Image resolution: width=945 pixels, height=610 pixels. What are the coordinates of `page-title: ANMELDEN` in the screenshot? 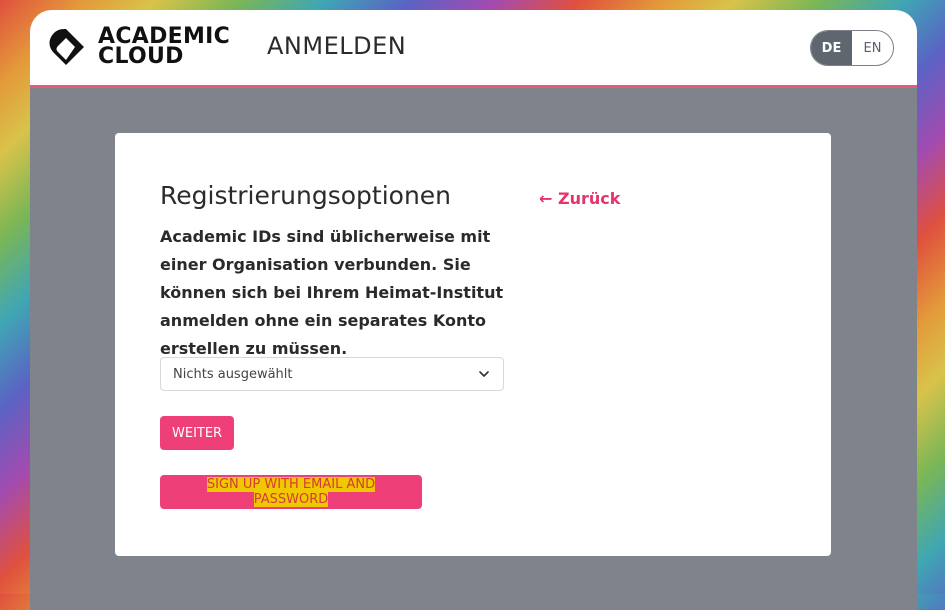 It's located at (337, 46).